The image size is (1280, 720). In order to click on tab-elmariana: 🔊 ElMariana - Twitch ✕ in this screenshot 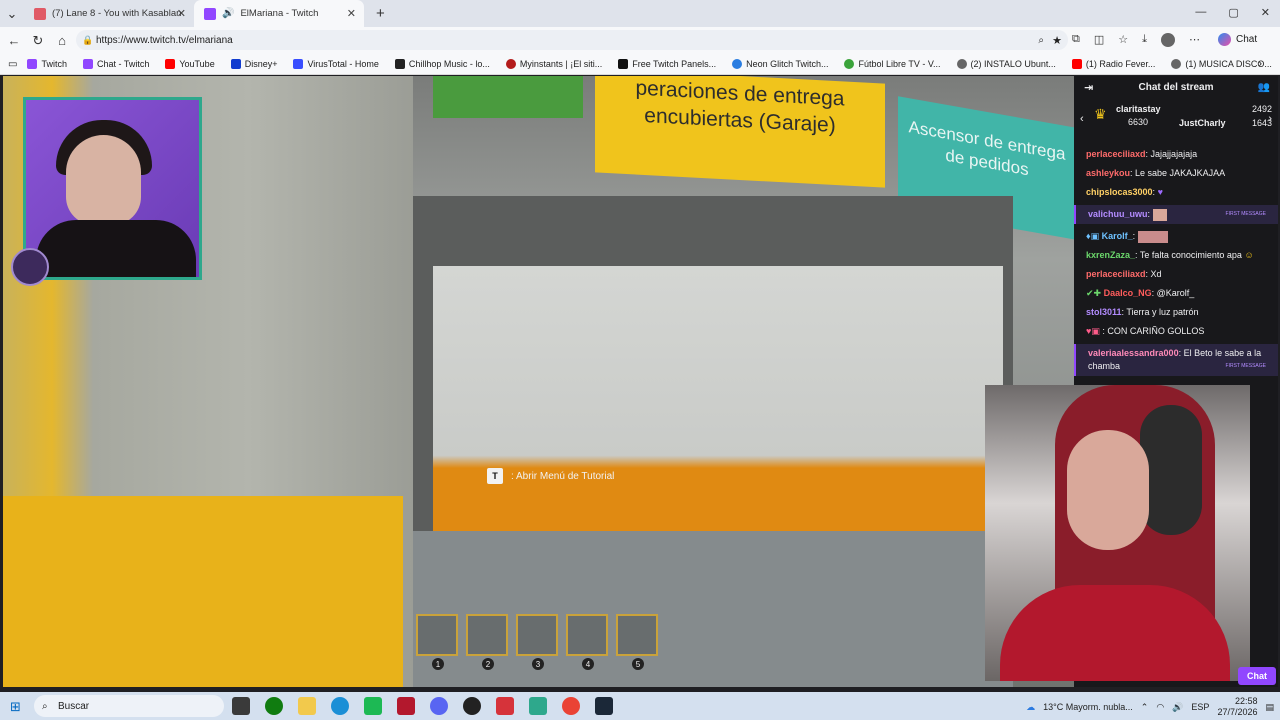, I will do `click(279, 13)`.